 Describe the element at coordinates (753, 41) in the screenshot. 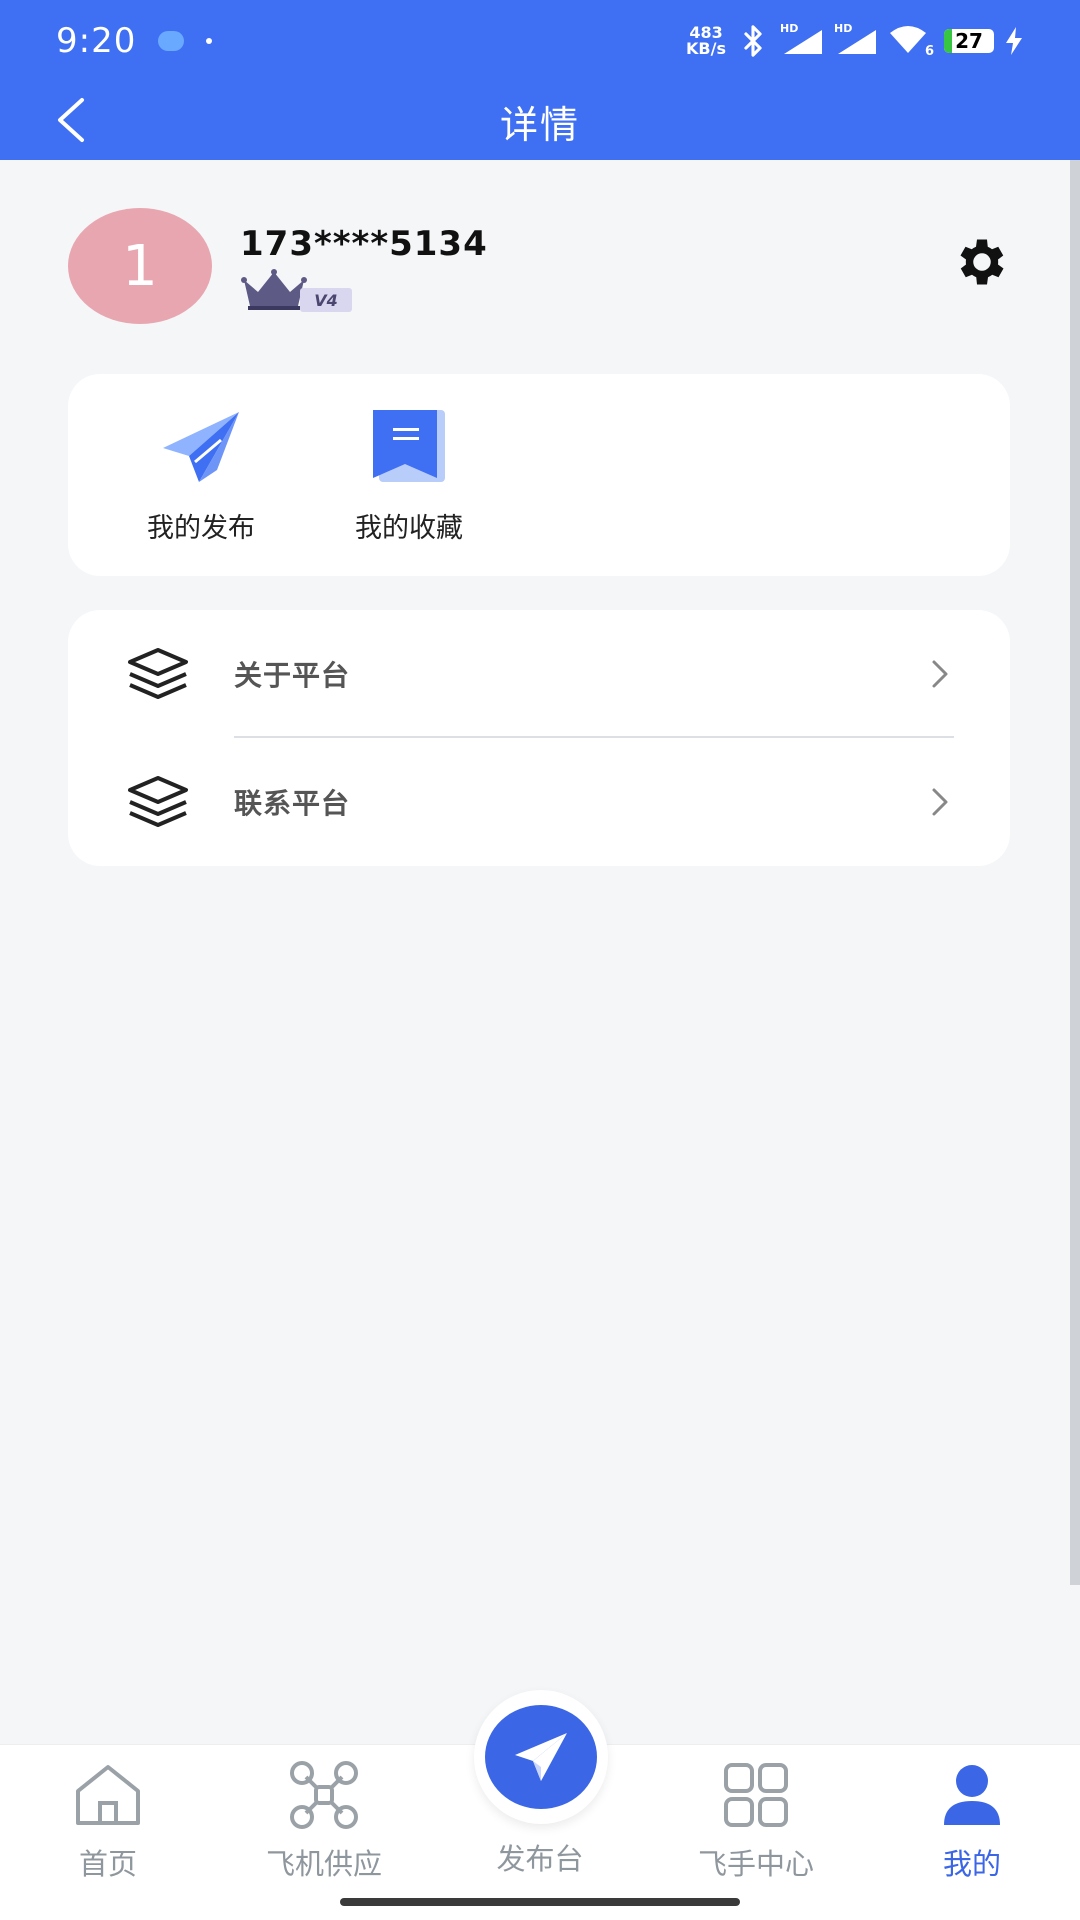

I see `bluetooth-icon` at that location.